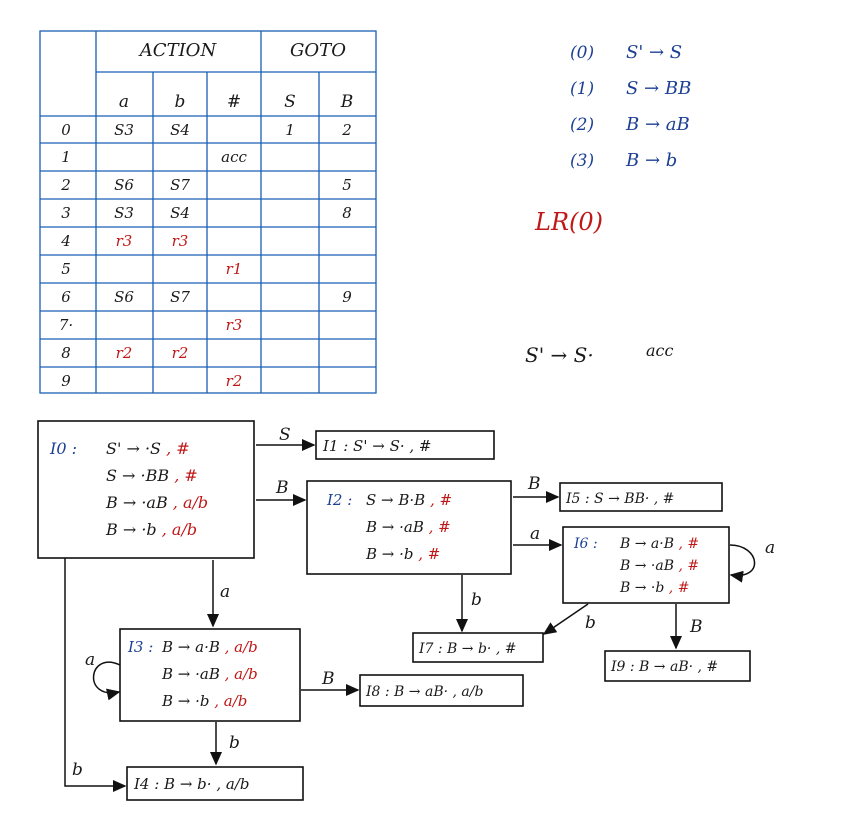 The width and height of the screenshot is (856, 824). I want to click on grammar-rules: (0) S' → S (1) S → BB (2) B → aB (3) B → b, so click(630, 106).